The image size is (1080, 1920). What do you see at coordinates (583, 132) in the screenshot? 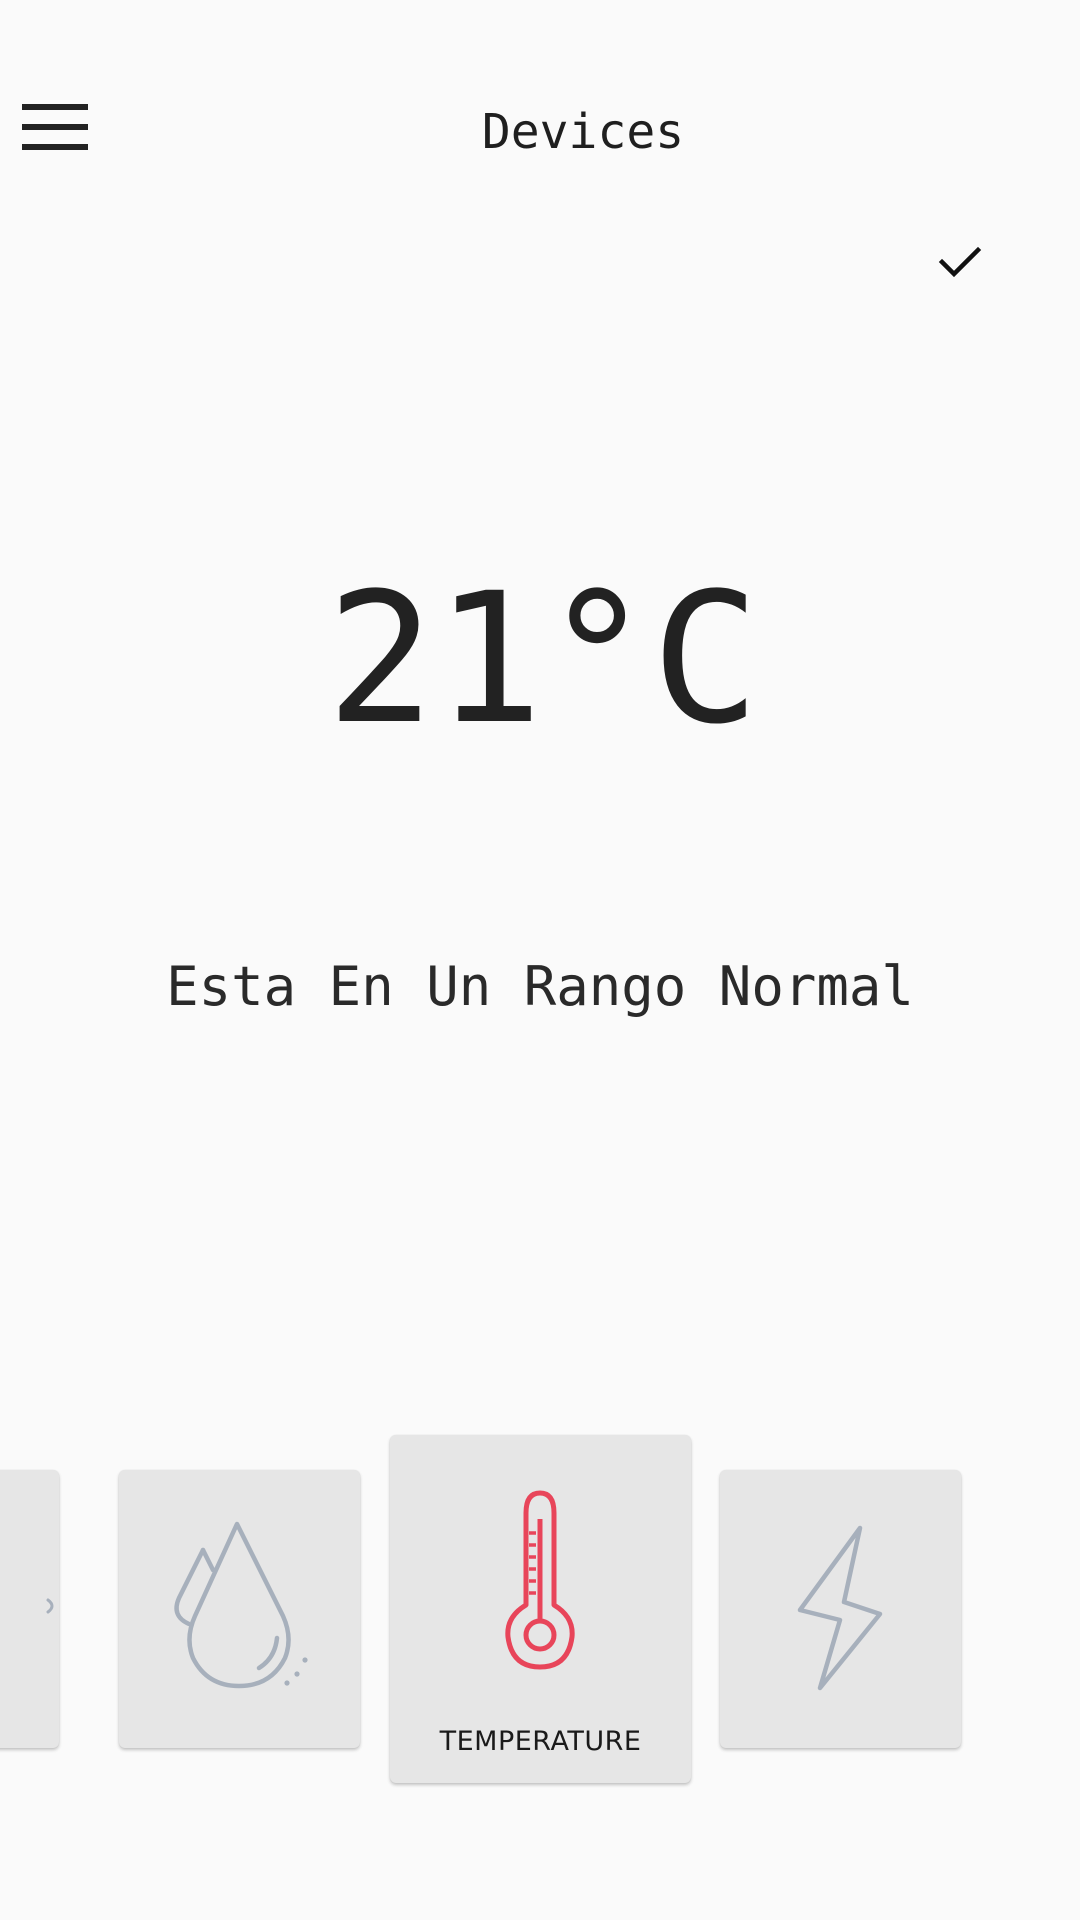
I see `page-title: Devices` at bounding box center [583, 132].